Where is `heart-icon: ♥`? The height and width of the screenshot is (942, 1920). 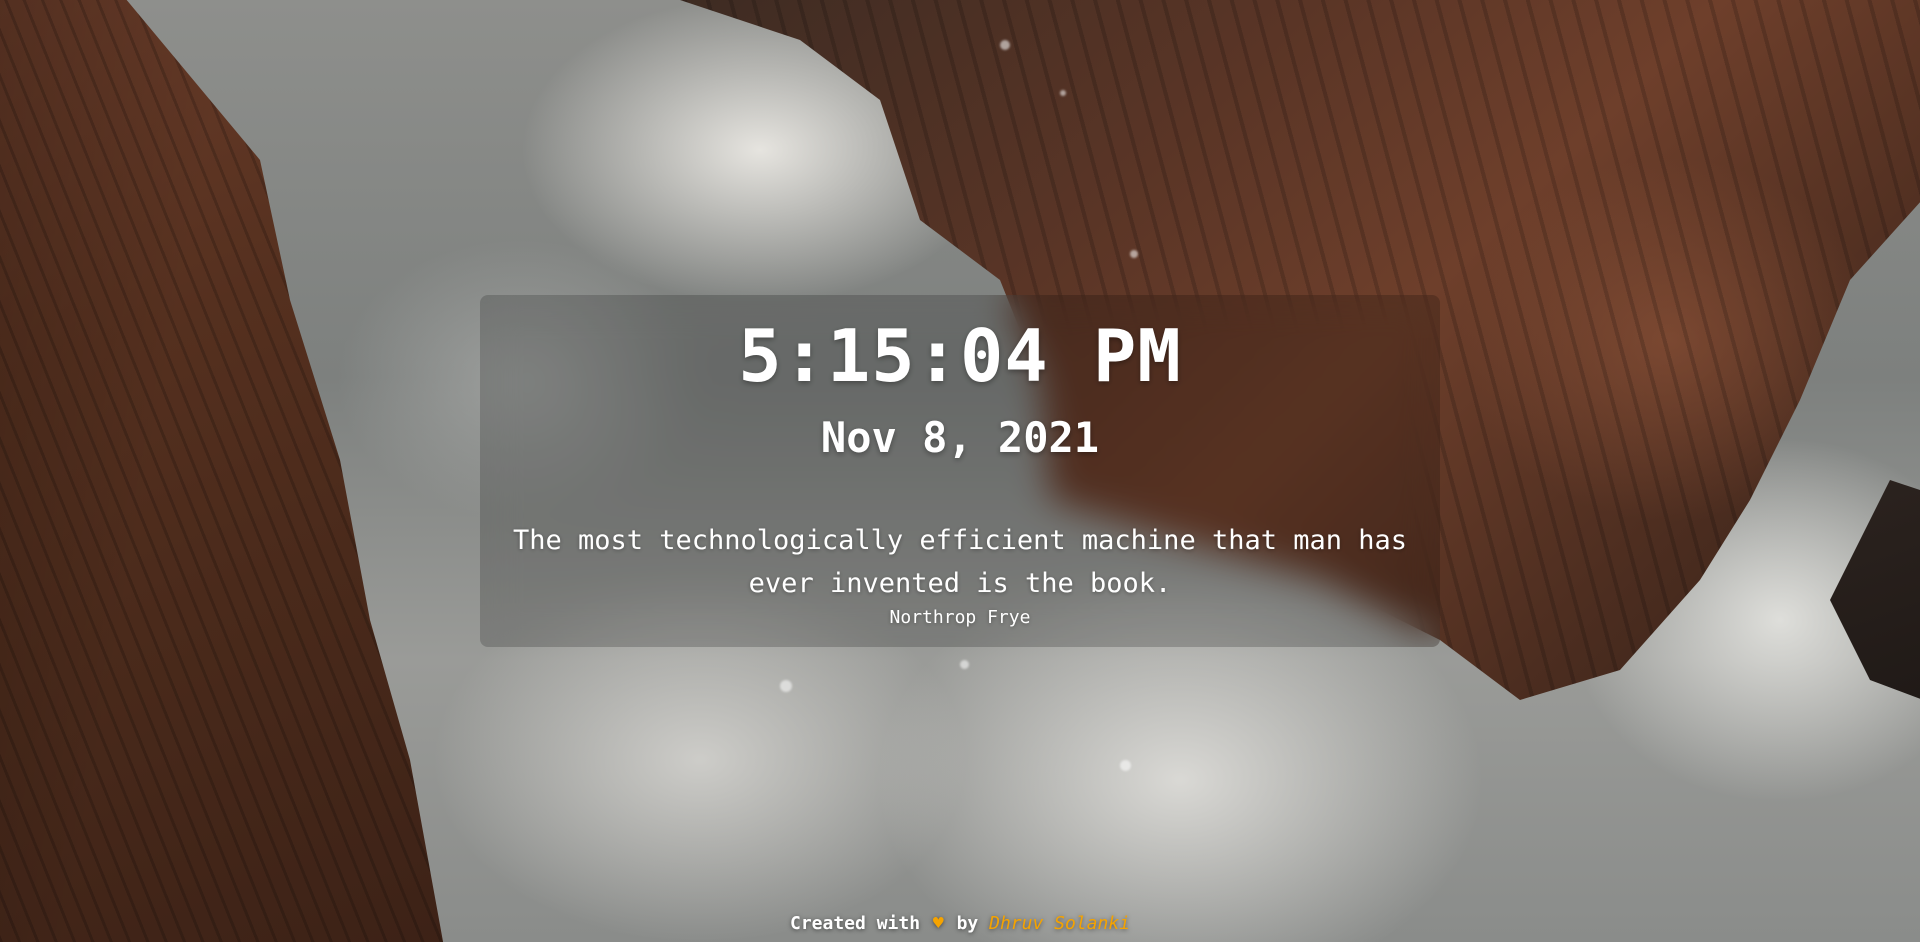 heart-icon: ♥ is located at coordinates (938, 923).